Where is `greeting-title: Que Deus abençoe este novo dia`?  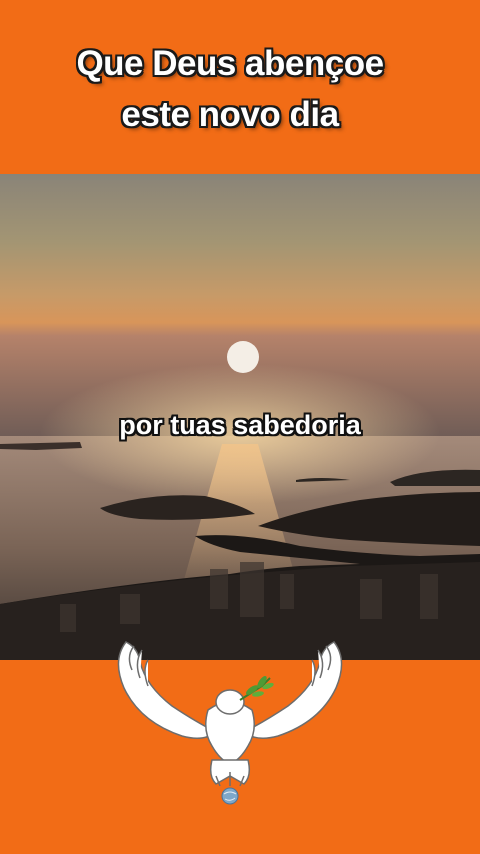 greeting-title: Que Deus abençoe este novo dia is located at coordinates (230, 89).